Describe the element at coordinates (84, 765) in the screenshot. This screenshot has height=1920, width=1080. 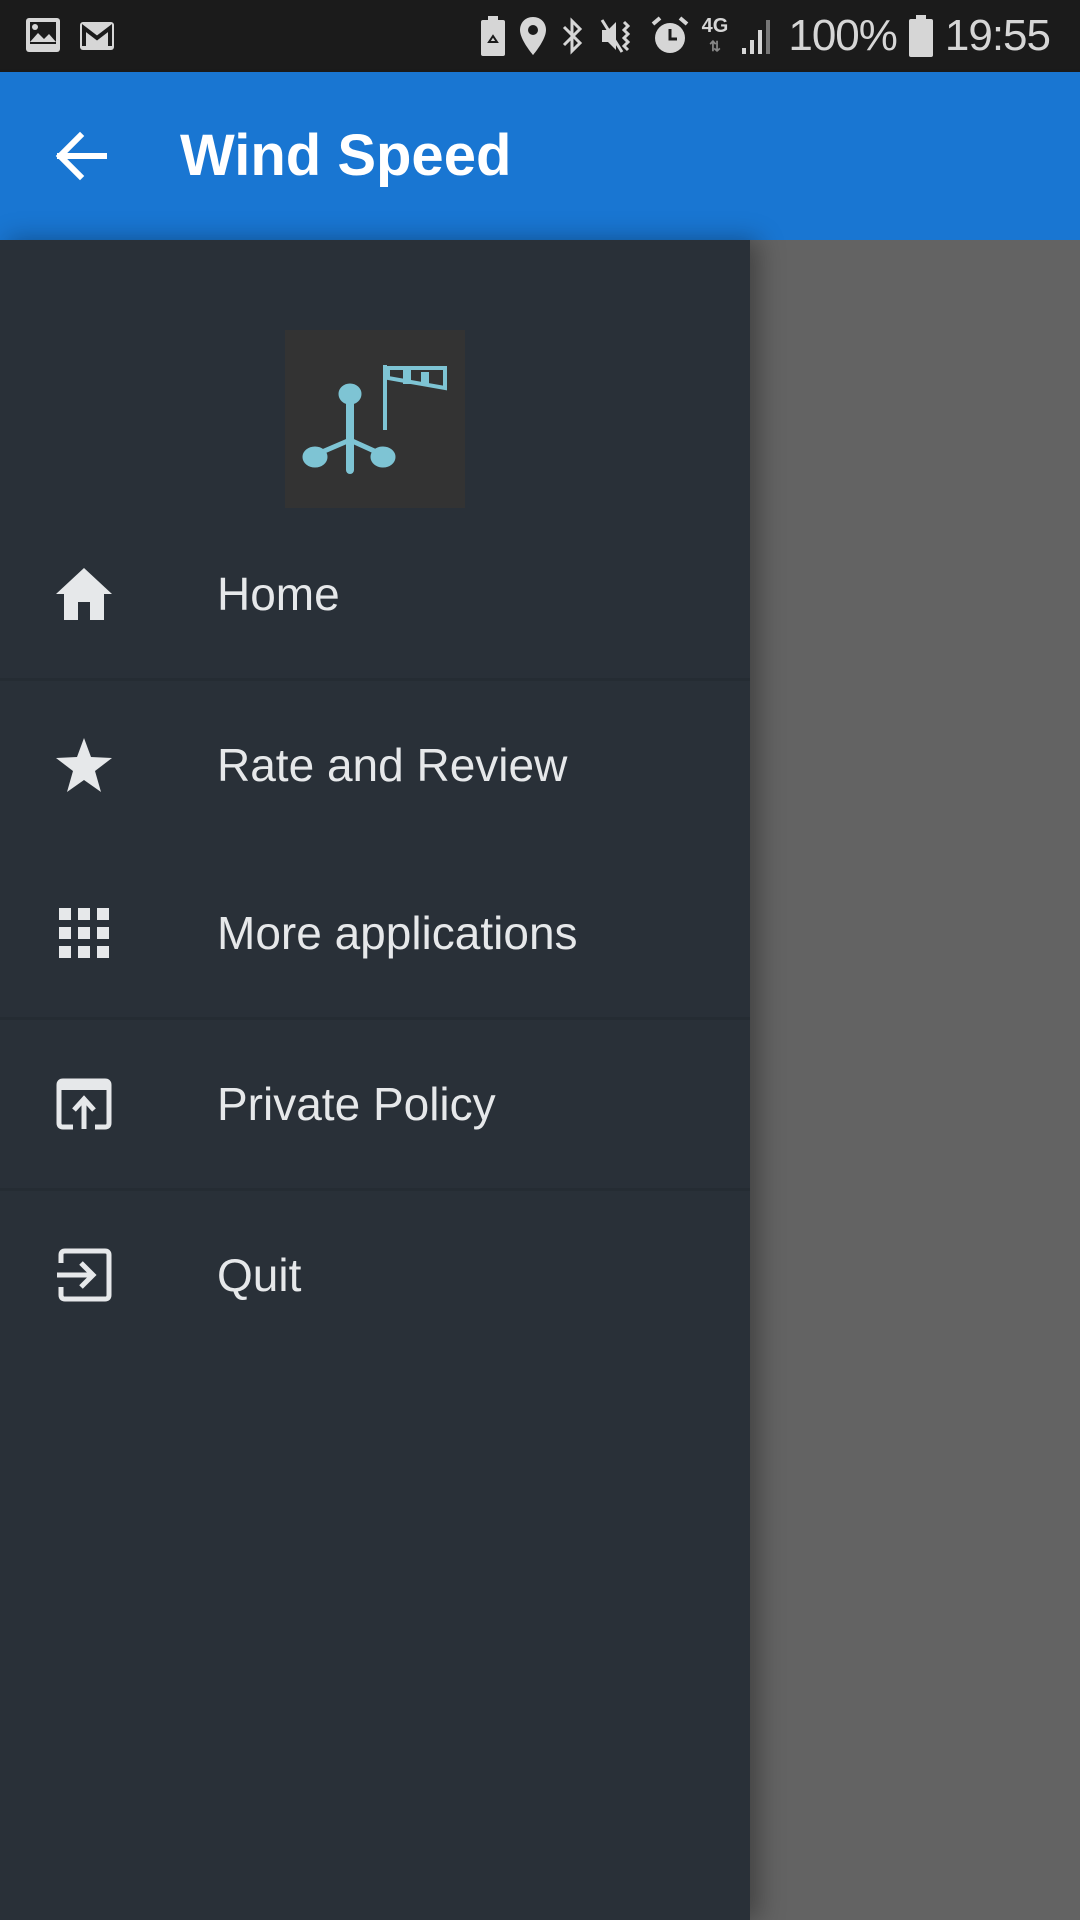
I see `star-icon` at that location.